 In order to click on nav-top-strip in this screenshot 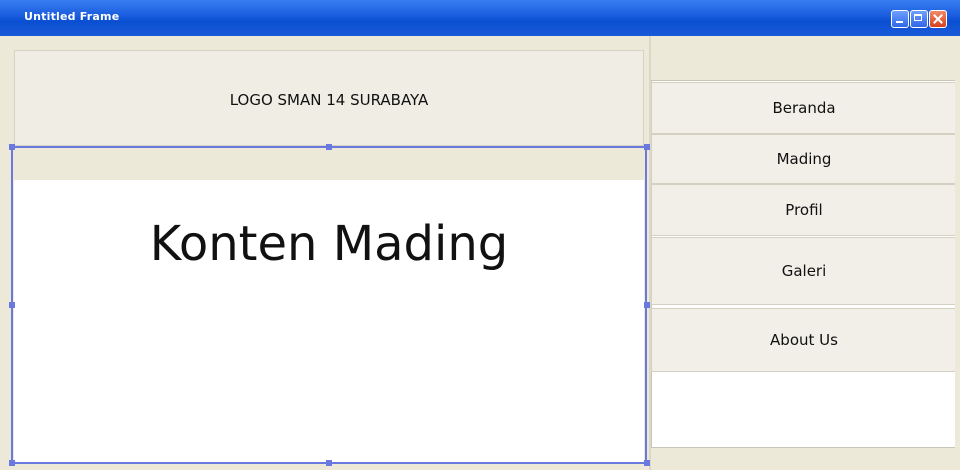, I will do `click(805, 58)`.